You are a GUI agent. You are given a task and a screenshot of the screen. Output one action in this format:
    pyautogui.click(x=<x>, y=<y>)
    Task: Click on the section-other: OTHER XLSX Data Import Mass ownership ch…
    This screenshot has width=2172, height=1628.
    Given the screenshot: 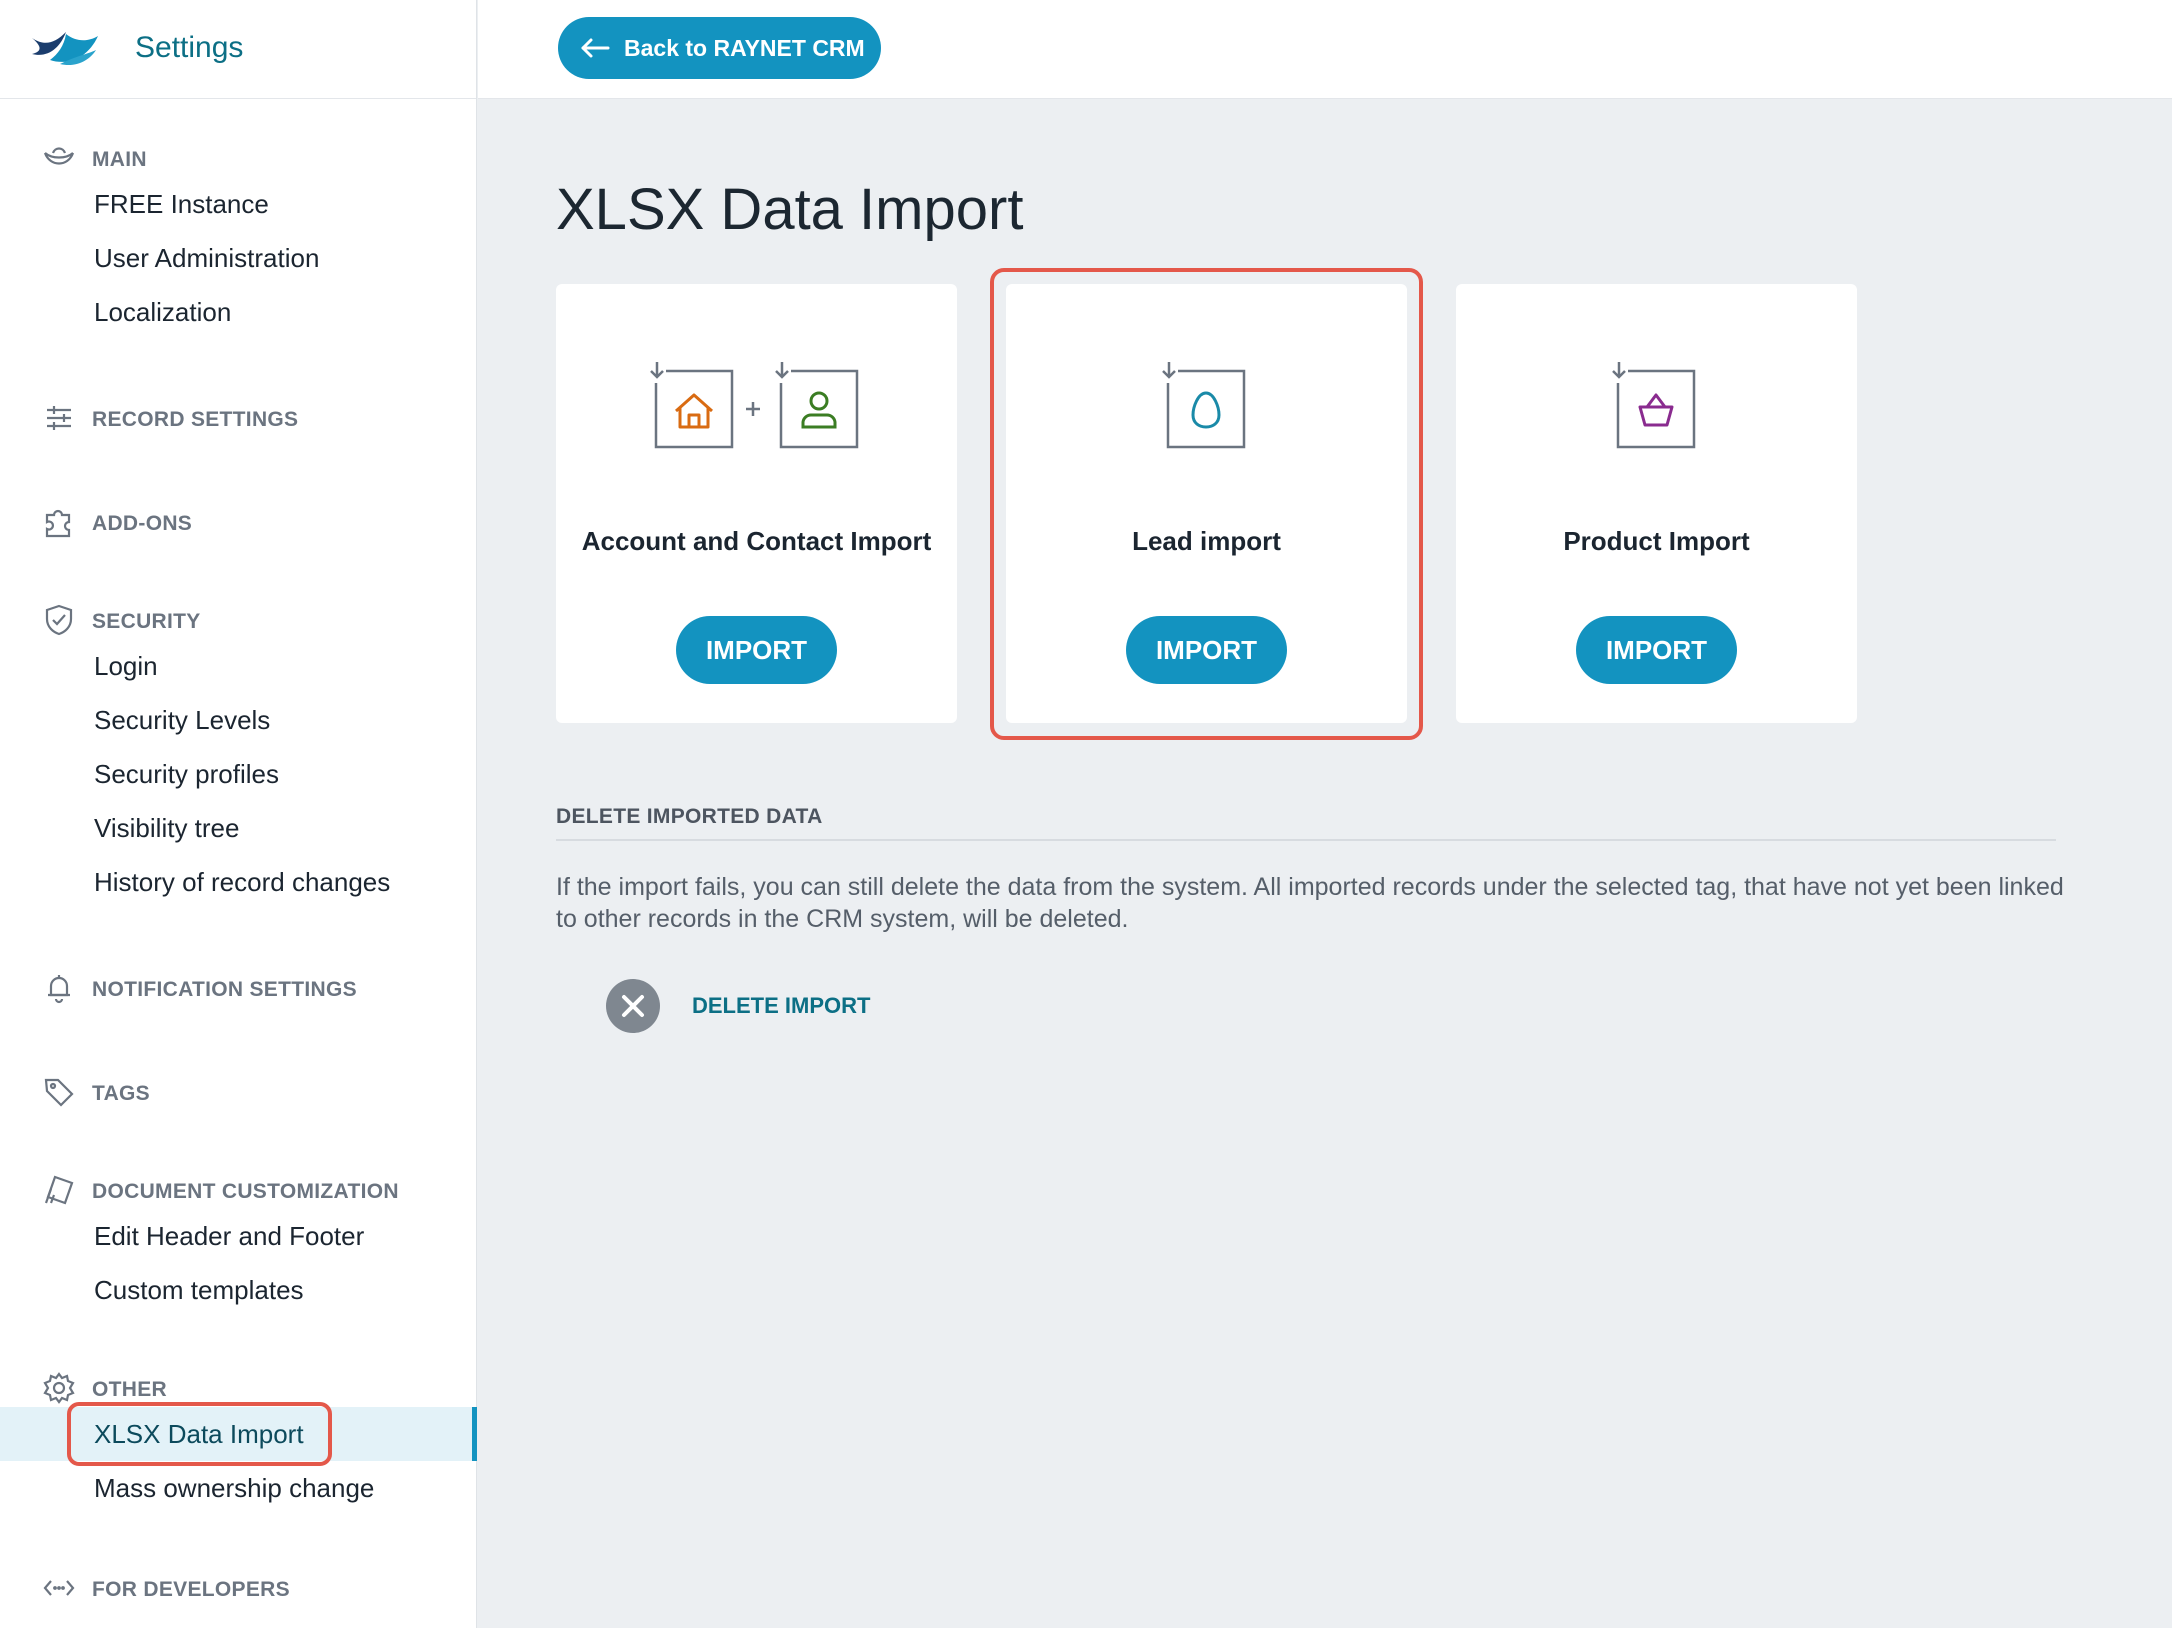 What is the action you would take?
    pyautogui.click(x=238, y=1441)
    